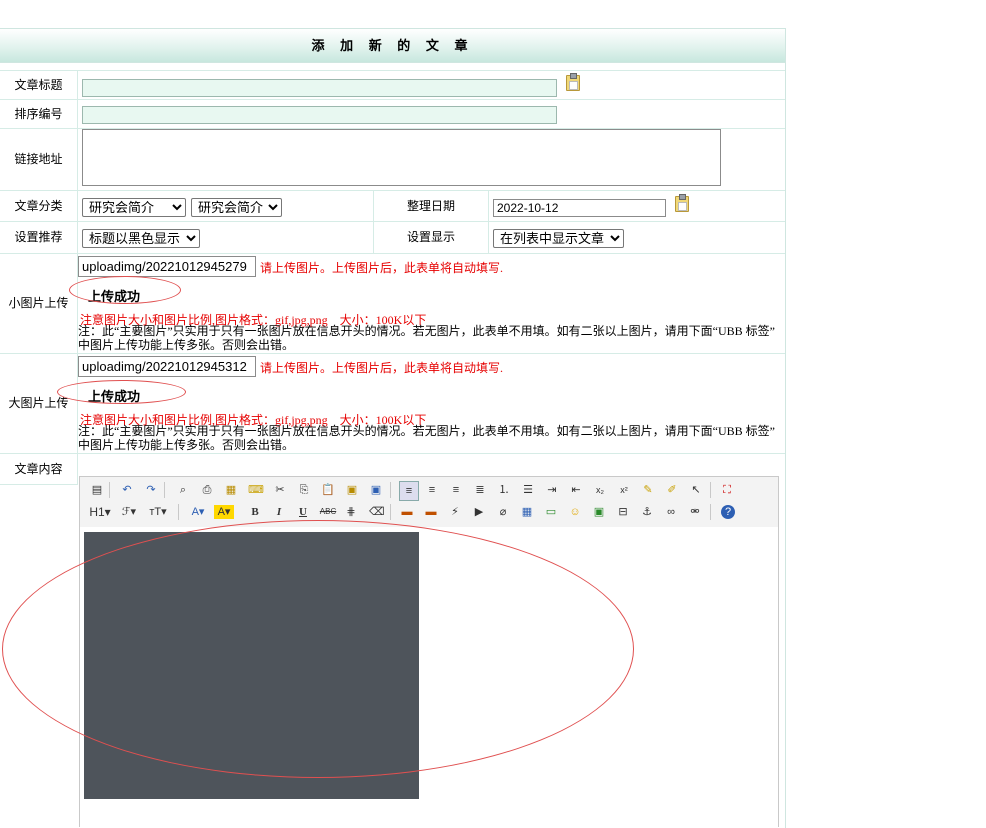 The width and height of the screenshot is (986, 828). I want to click on undo-icon: ↶, so click(127, 490).